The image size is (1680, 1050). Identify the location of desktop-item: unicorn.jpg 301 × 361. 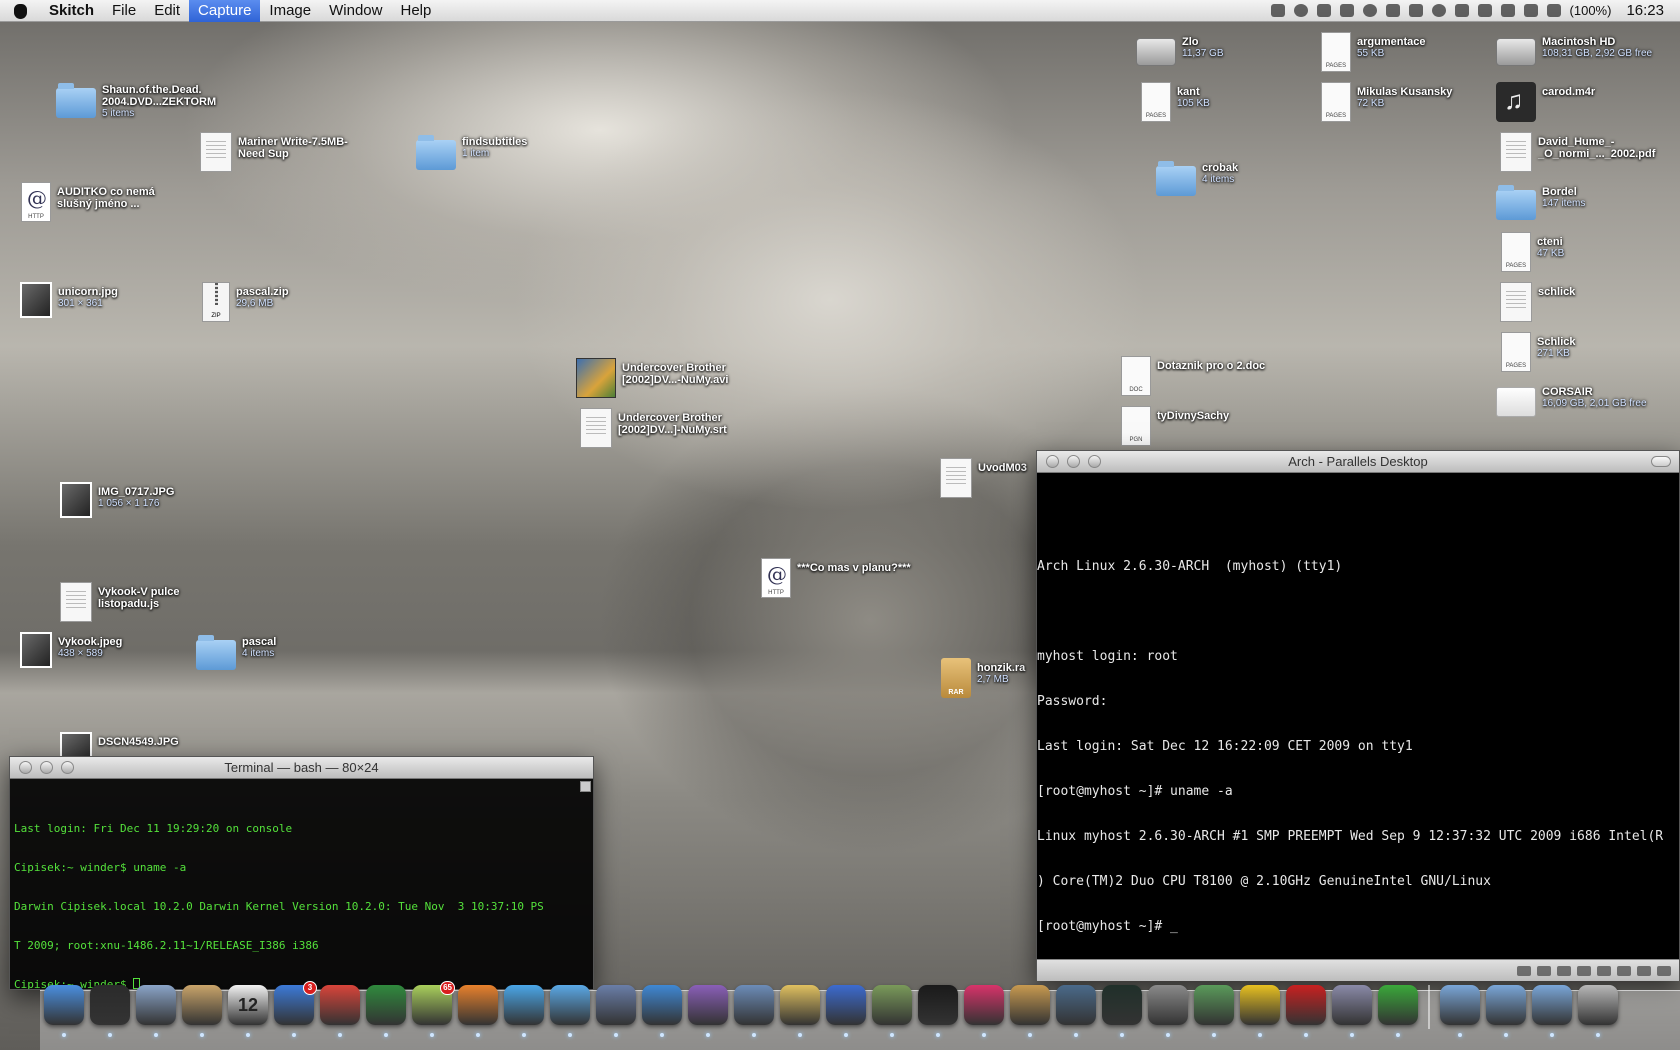
(67, 300).